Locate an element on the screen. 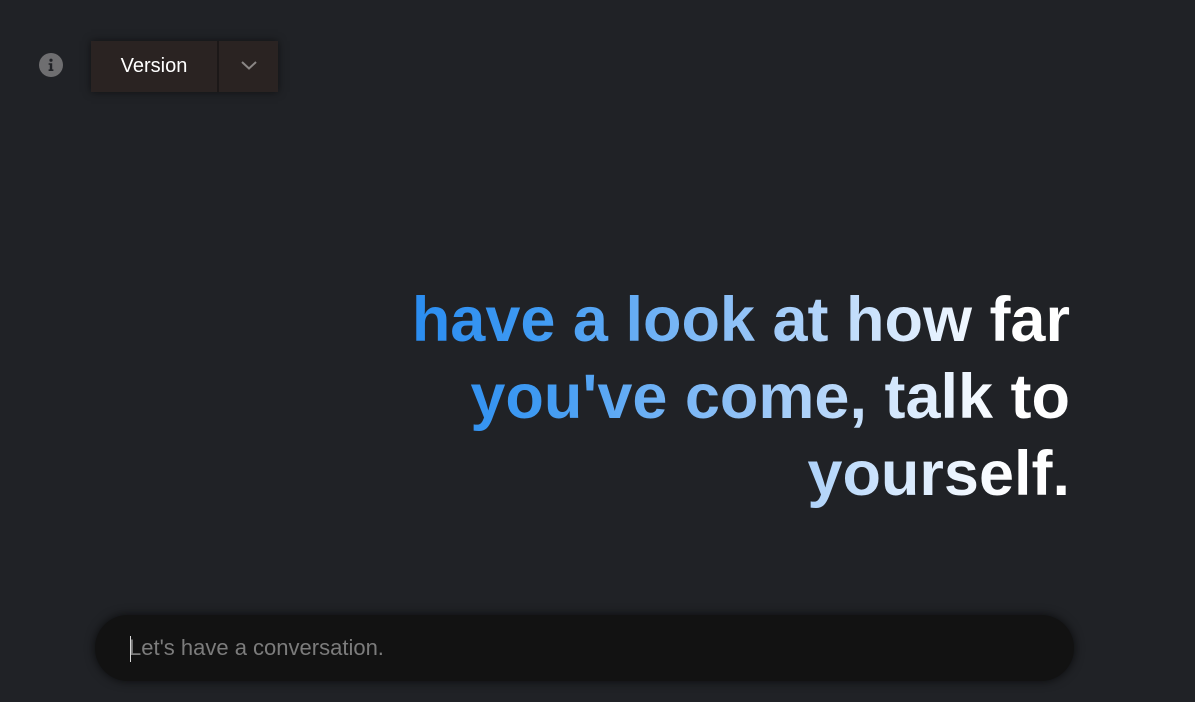 The height and width of the screenshot is (702, 1195). text-caret is located at coordinates (130, 649).